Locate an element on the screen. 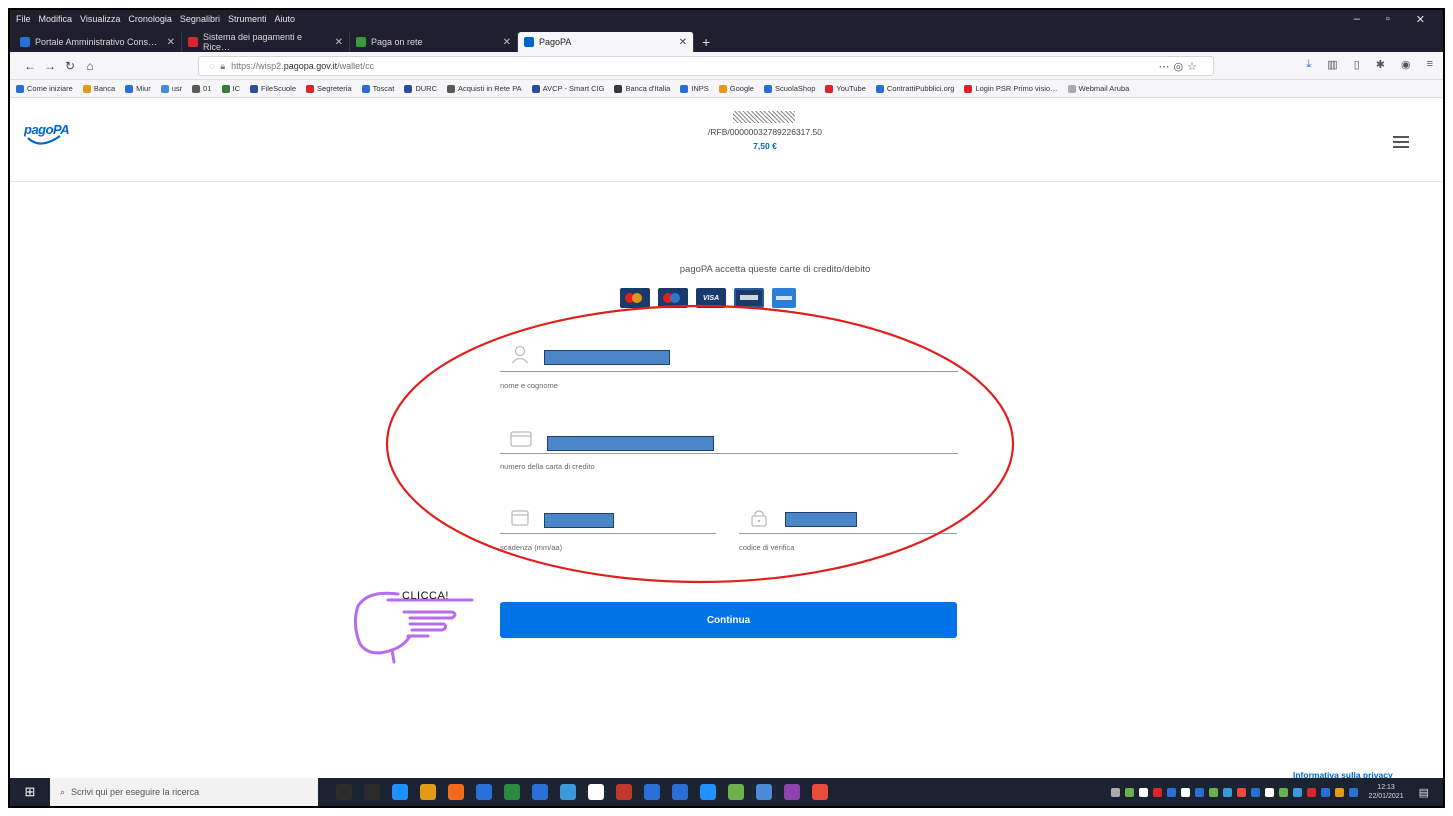 The height and width of the screenshot is (816, 1453). menu-strumenti: Strumenti is located at coordinates (247, 19).